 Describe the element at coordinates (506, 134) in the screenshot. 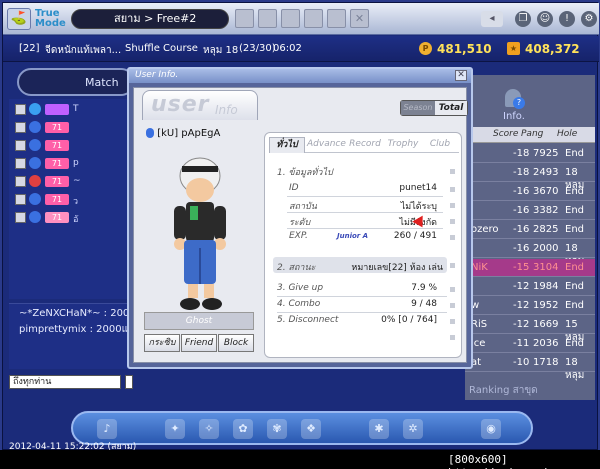

I see `col-score: Score` at that location.